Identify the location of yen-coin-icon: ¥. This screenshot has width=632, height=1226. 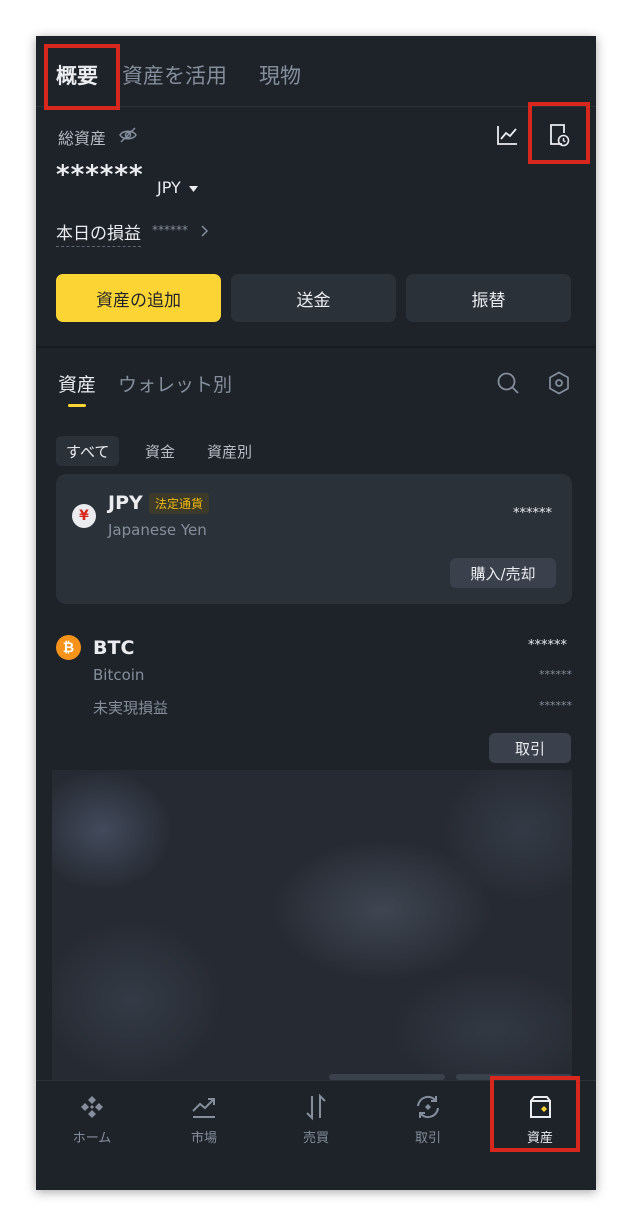
(84, 516).